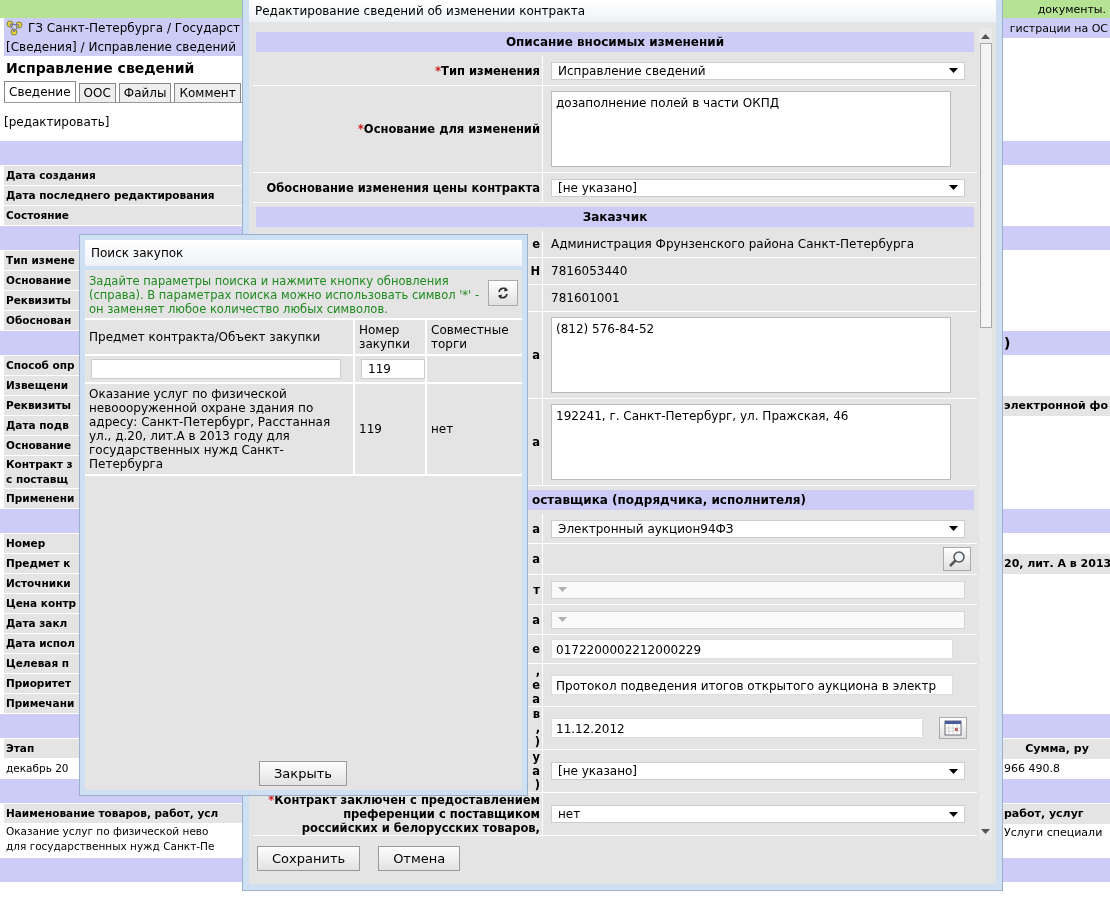 The height and width of the screenshot is (901, 1110). What do you see at coordinates (985, 36) in the screenshot?
I see `scroll-up-icon` at bounding box center [985, 36].